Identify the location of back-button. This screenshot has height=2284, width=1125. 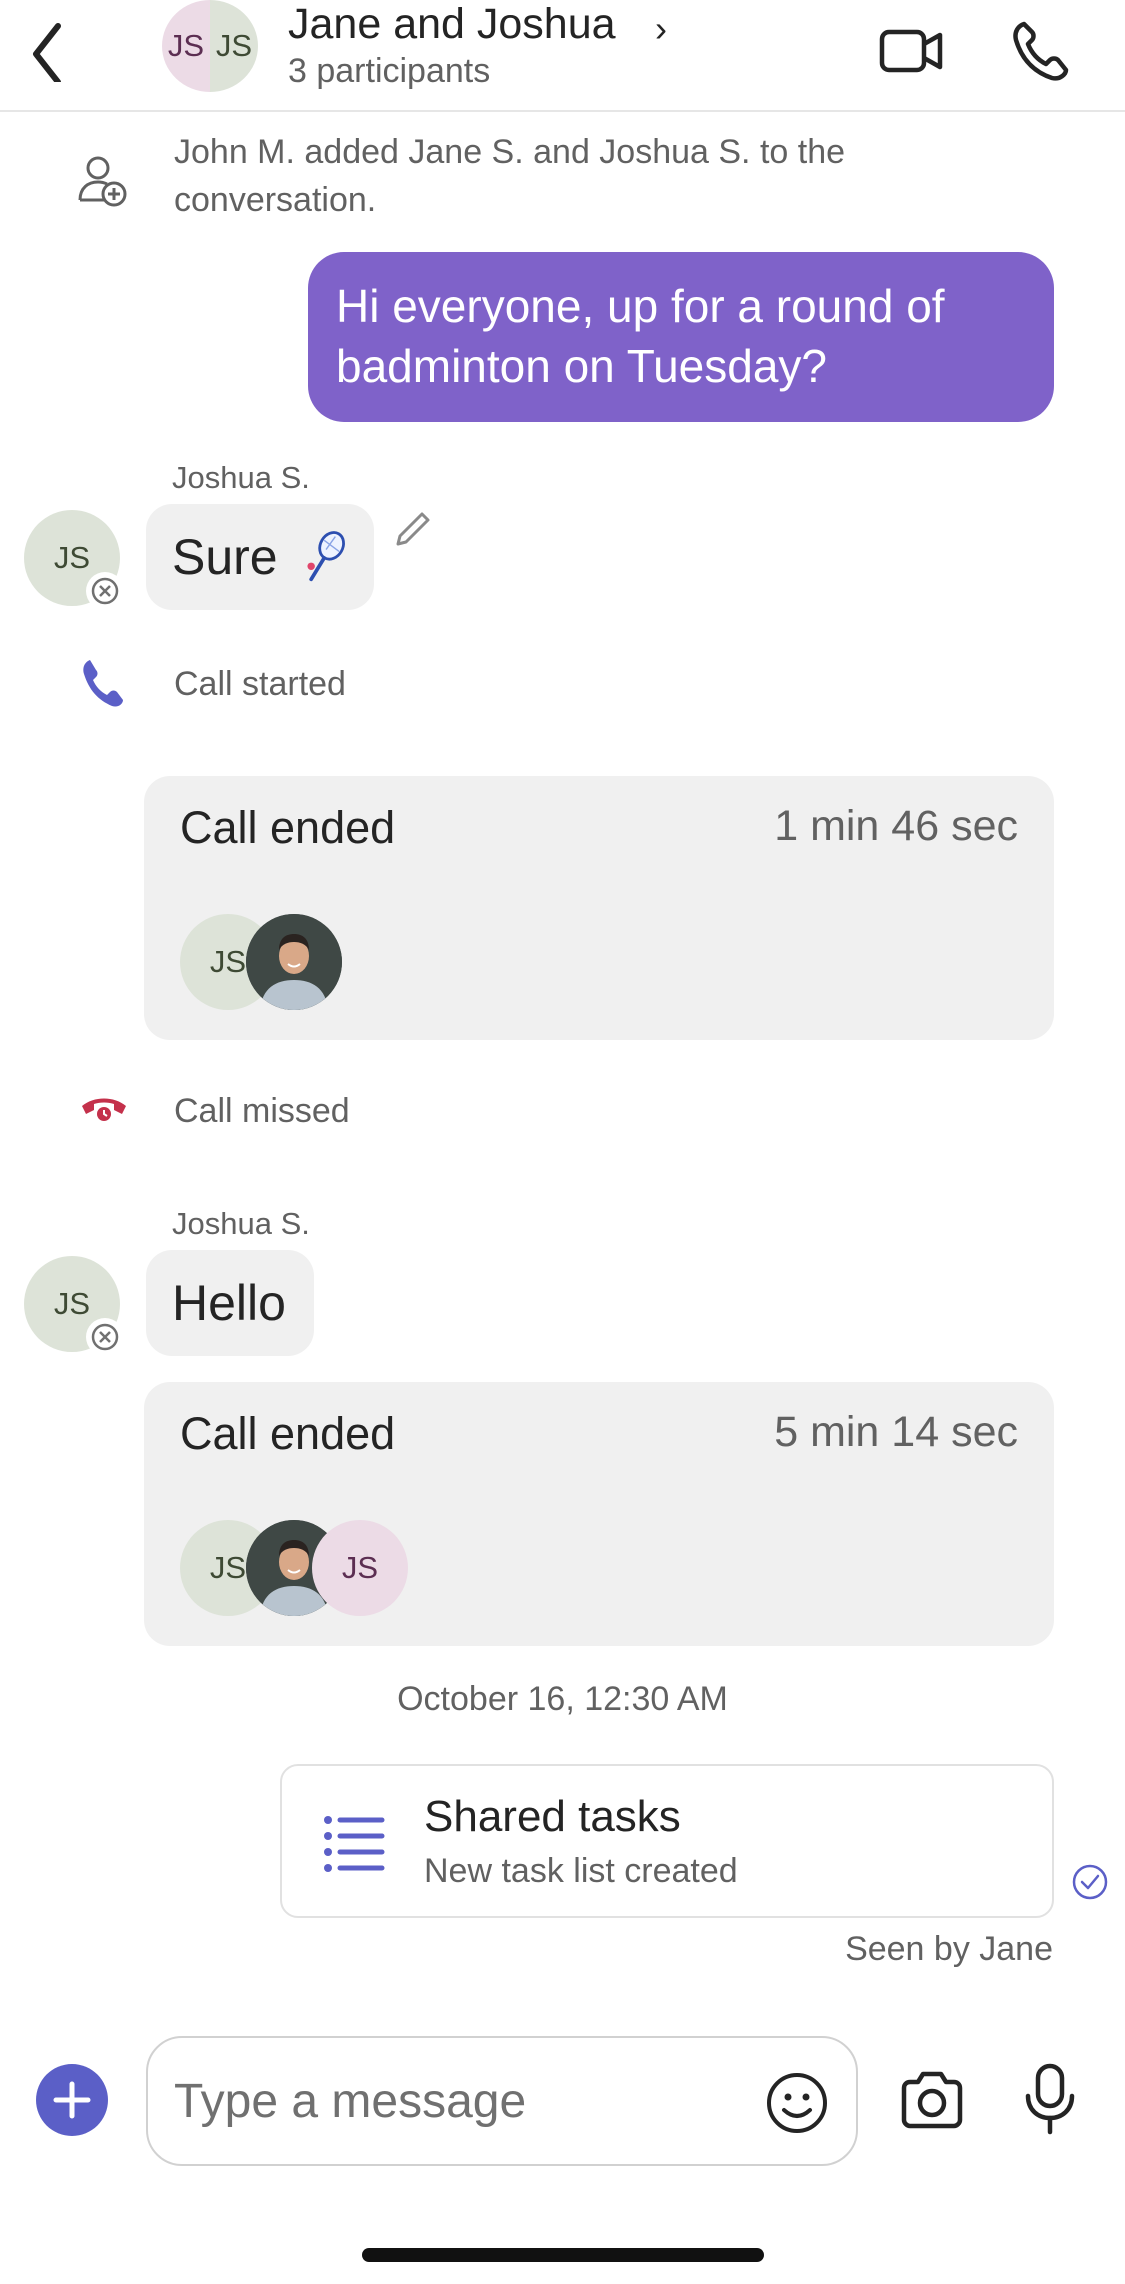
(50, 48).